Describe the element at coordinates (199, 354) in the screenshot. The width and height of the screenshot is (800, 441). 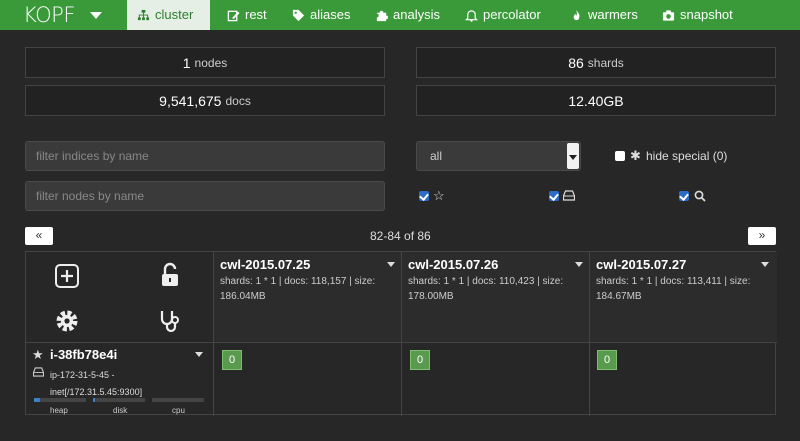
I see `node-dropdown-icon` at that location.